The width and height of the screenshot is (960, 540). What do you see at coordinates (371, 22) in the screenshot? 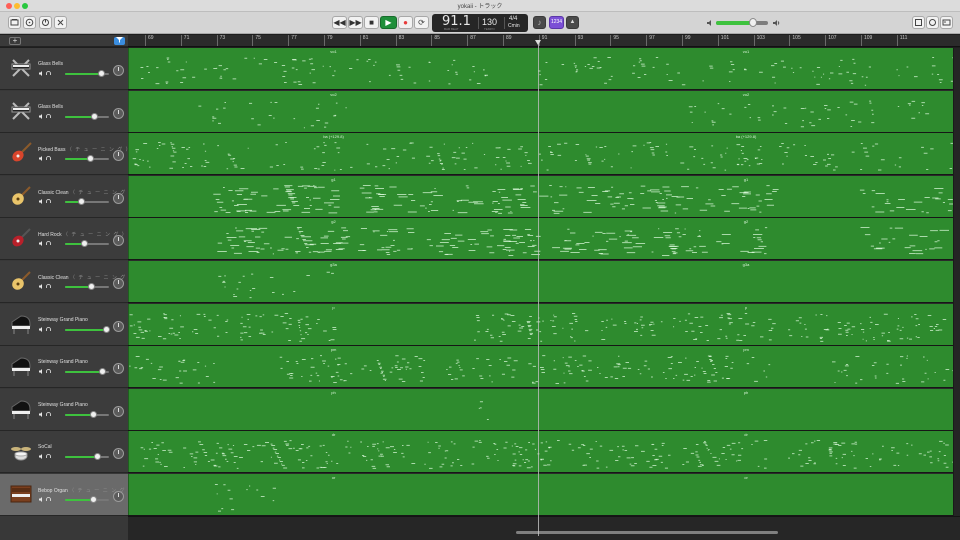
I see `stop-button: ■` at bounding box center [371, 22].